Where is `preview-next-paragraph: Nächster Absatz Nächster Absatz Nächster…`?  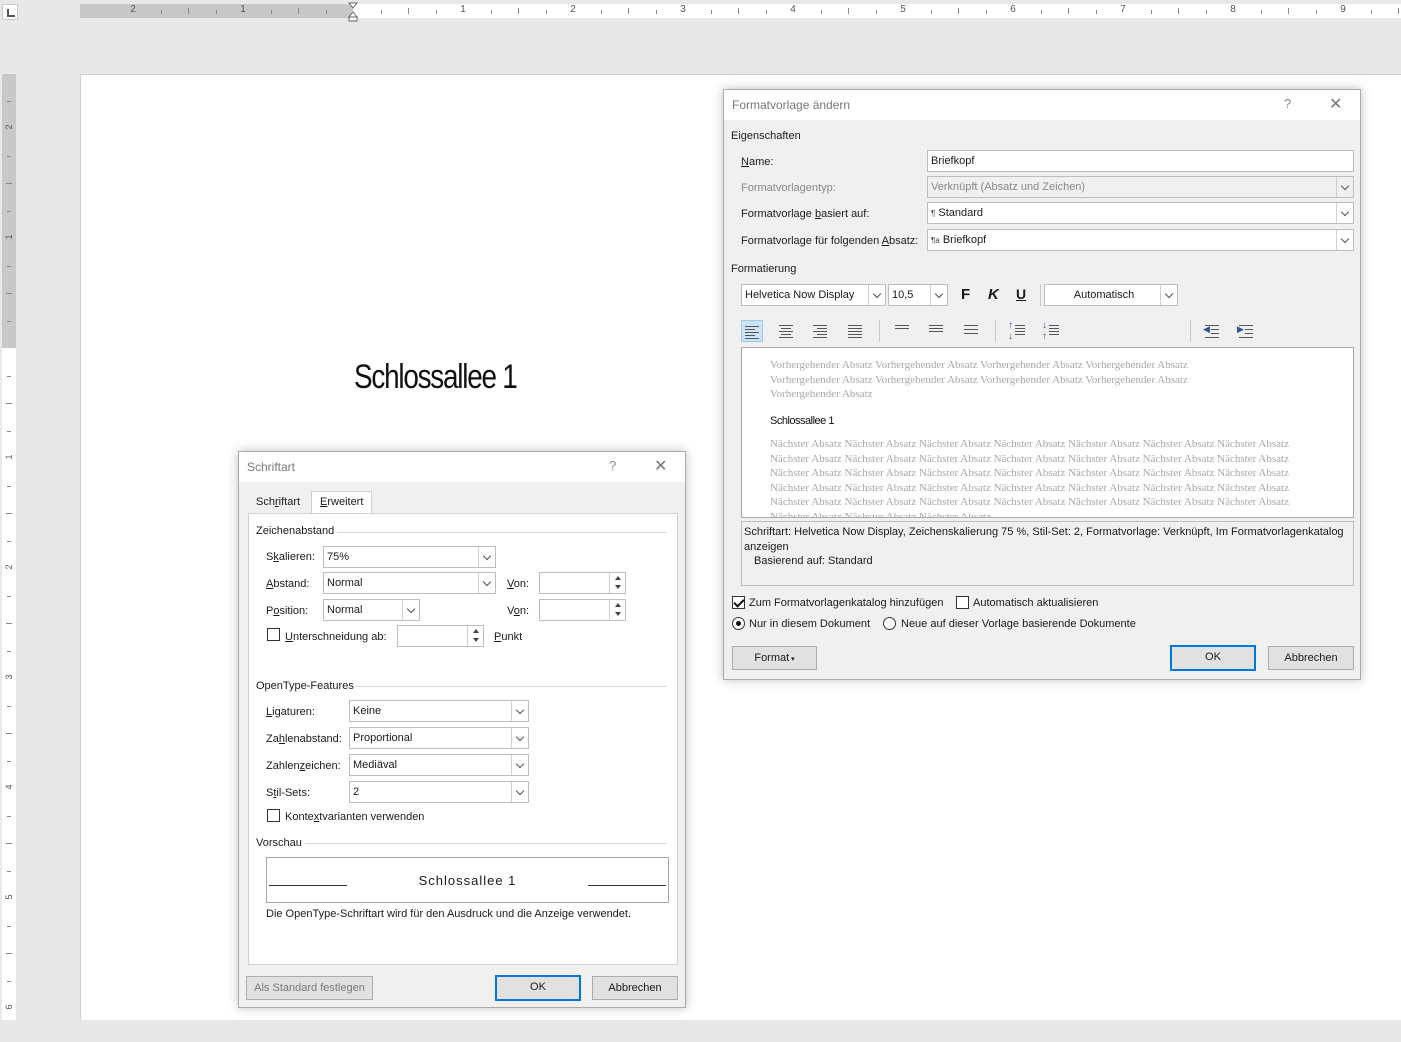 preview-next-paragraph: Nächster Absatz Nächster Absatz Nächster… is located at coordinates (1029, 478).